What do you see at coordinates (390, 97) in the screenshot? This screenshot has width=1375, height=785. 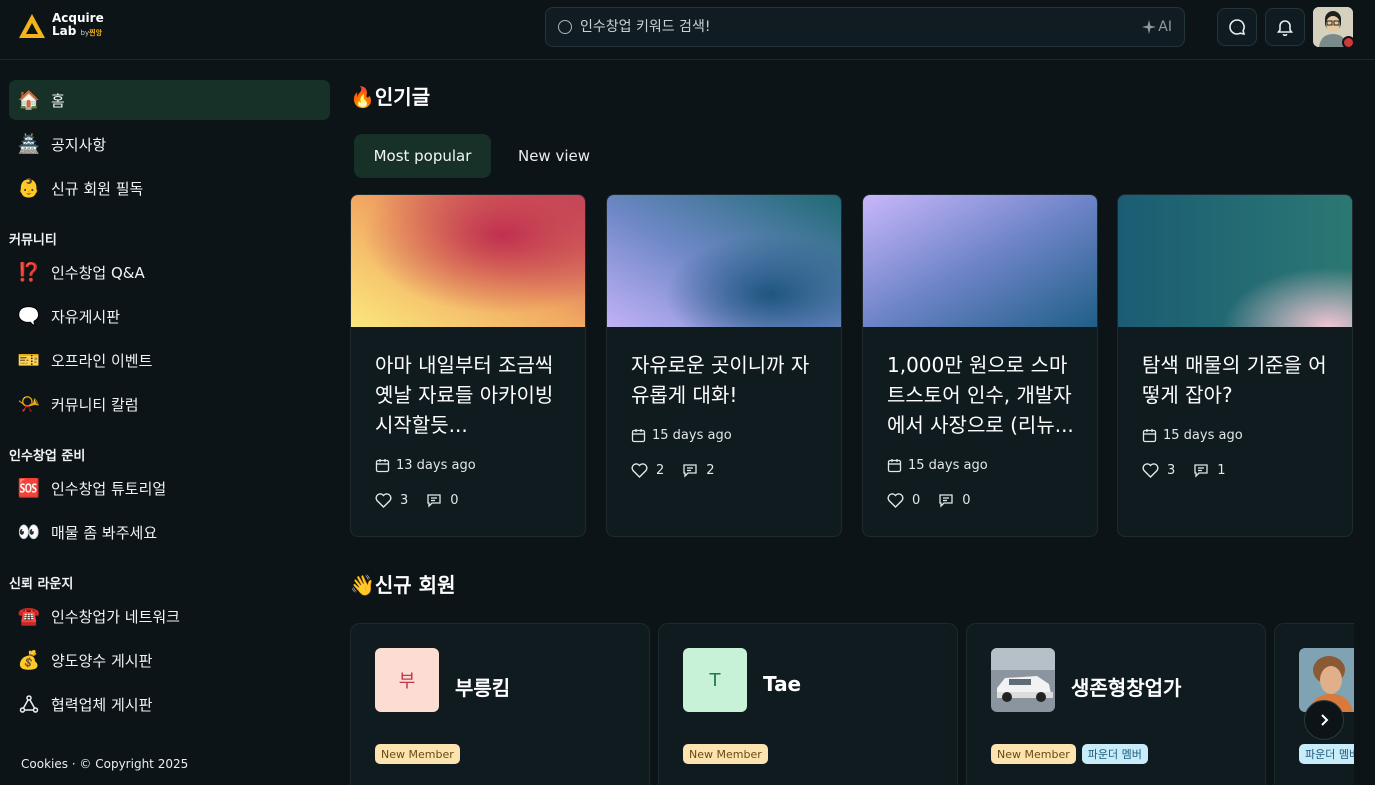 I see `popular-title: 🔥인기글` at bounding box center [390, 97].